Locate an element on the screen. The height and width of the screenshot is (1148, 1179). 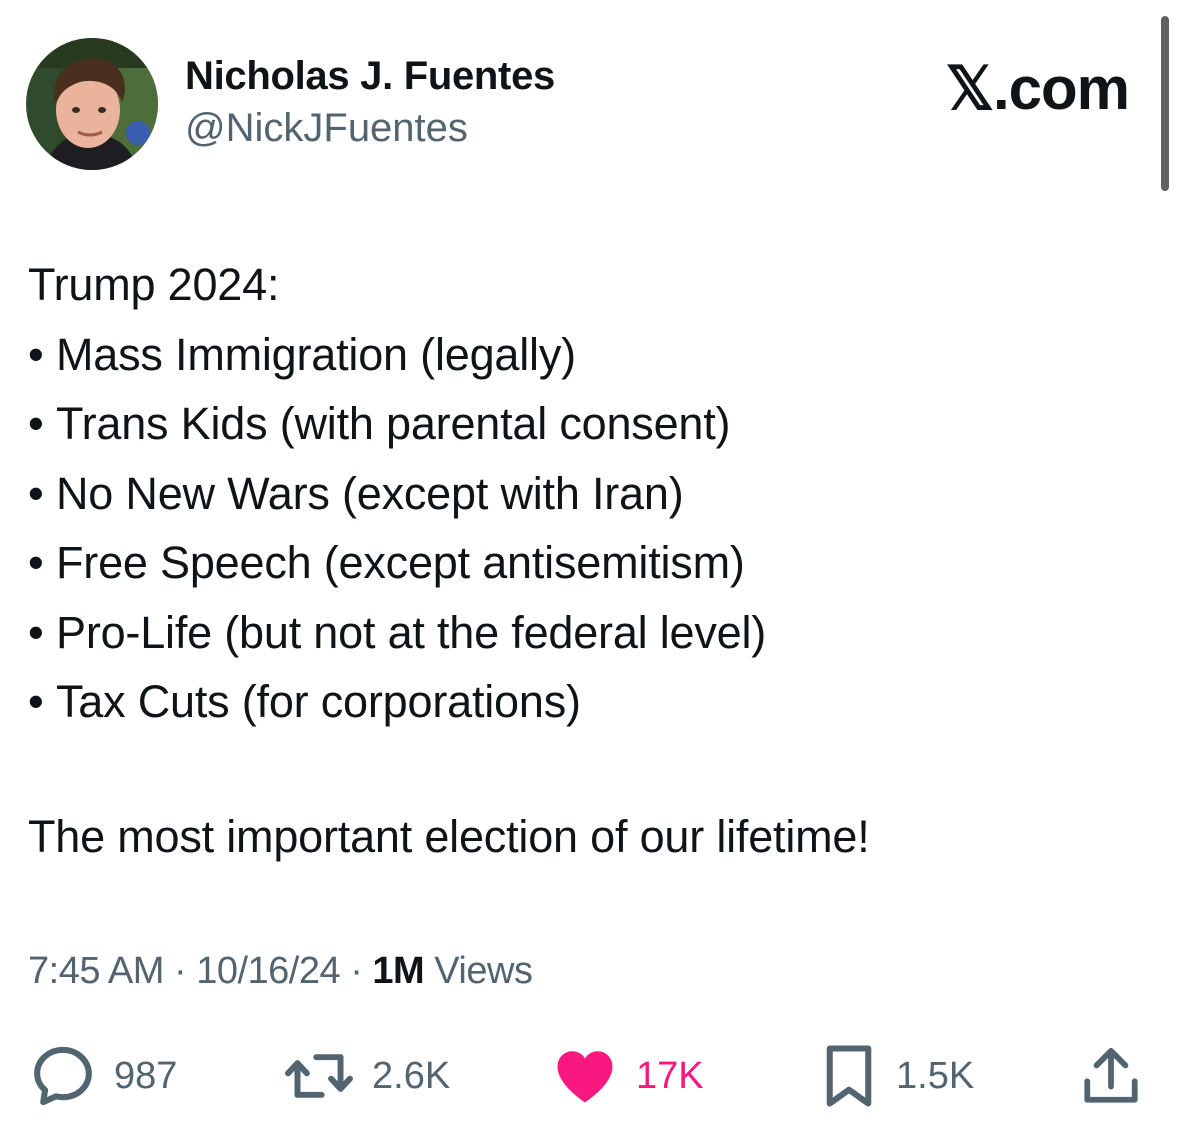
reply-count: 987 is located at coordinates (146, 1075).